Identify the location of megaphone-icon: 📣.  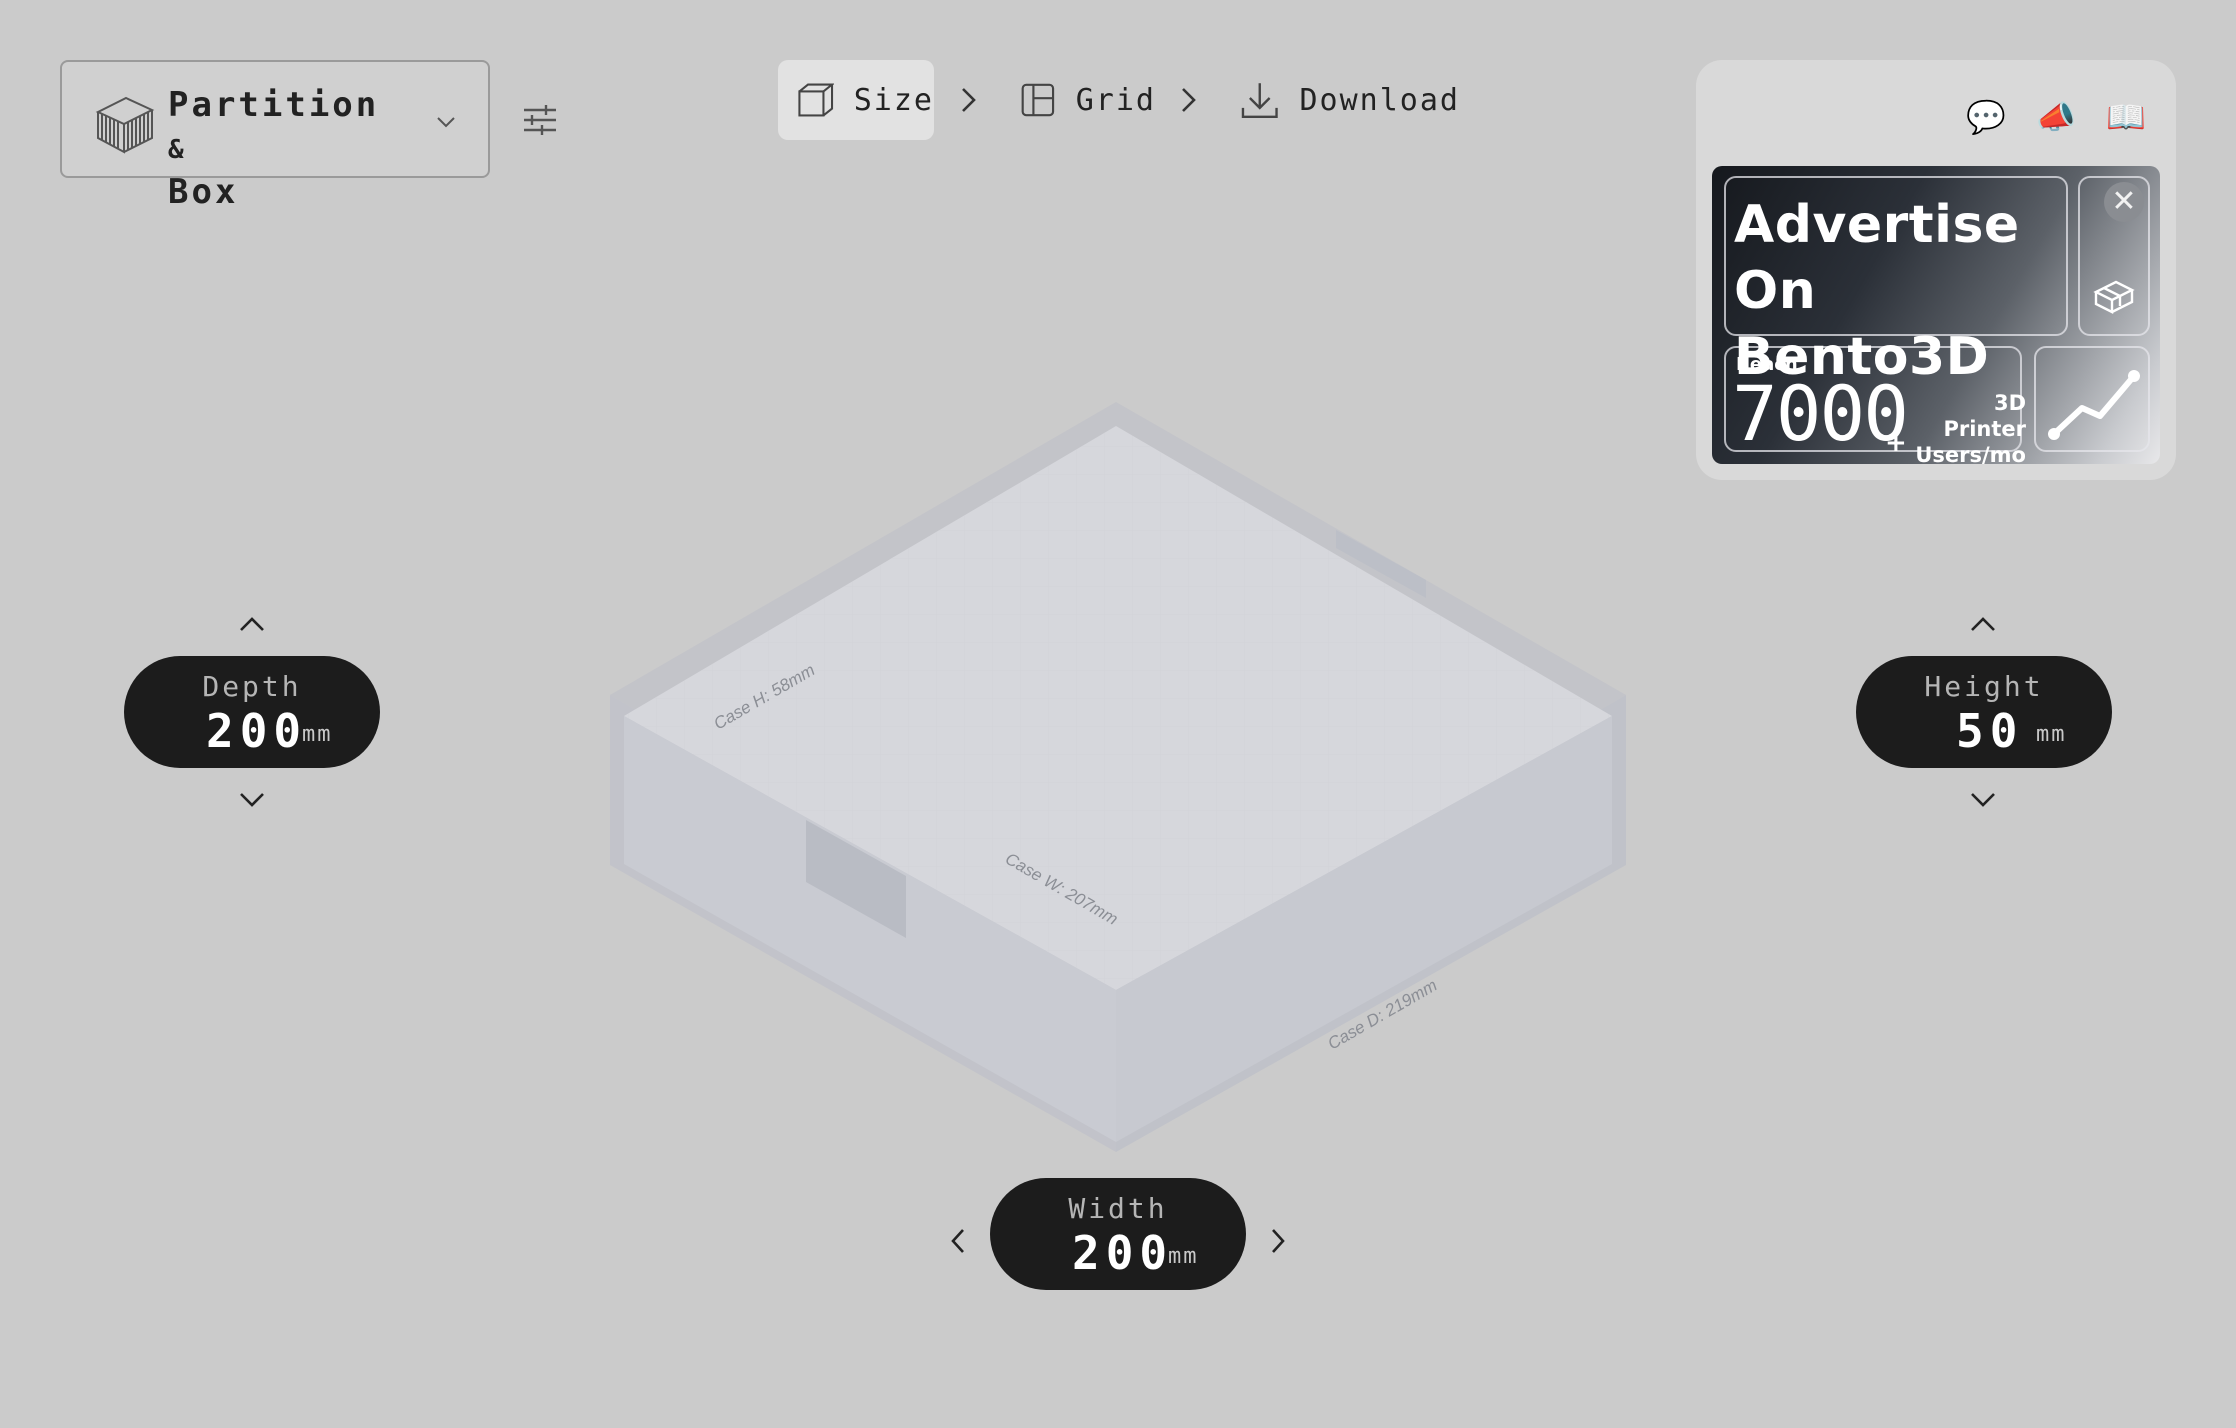
(2056, 117).